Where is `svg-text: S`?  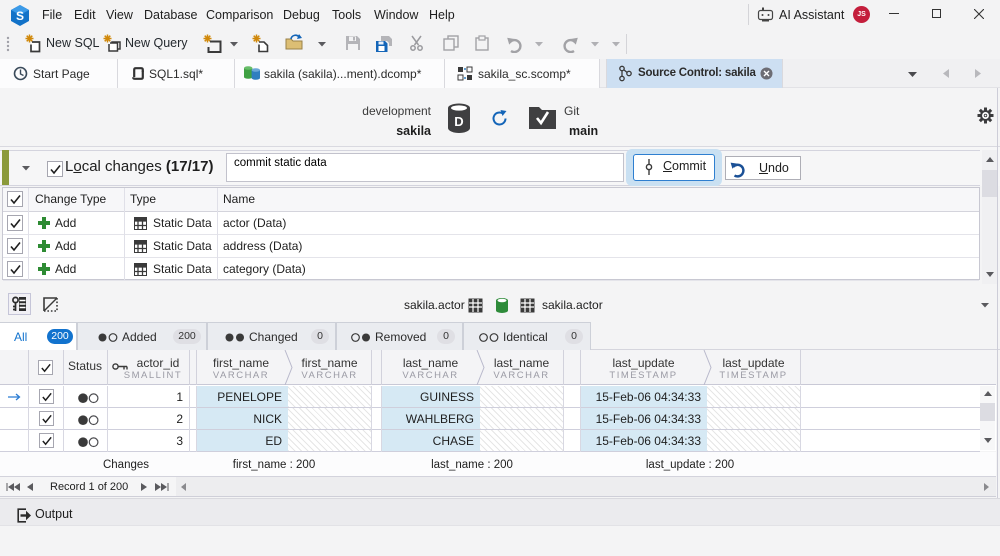
svg-text: S is located at coordinates (20, 16).